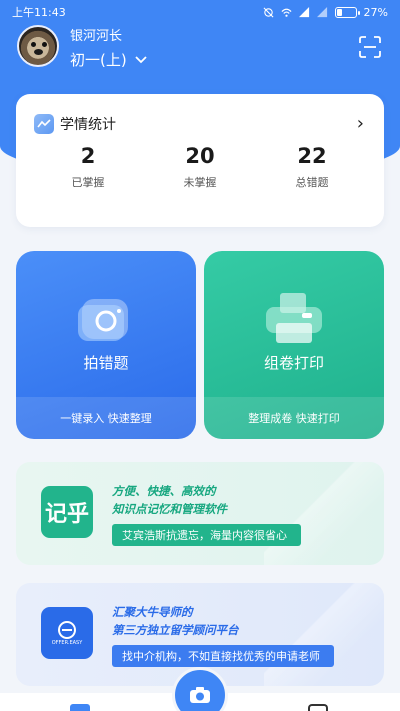 The width and height of the screenshot is (400, 711). I want to click on chart-icon, so click(44, 124).